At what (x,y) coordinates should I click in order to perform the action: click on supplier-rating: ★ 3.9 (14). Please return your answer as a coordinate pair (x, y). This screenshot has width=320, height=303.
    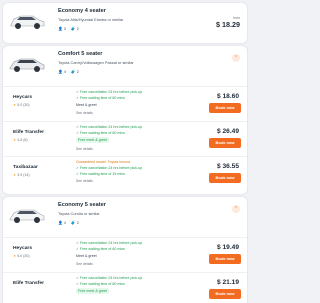
    Looking at the image, I should click on (21, 175).